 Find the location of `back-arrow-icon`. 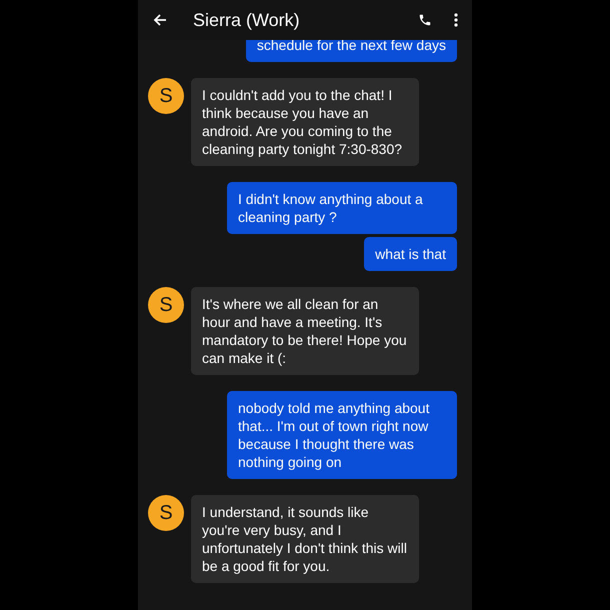

back-arrow-icon is located at coordinates (160, 20).